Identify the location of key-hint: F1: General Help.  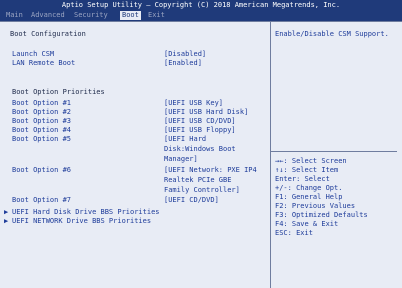
(309, 197).